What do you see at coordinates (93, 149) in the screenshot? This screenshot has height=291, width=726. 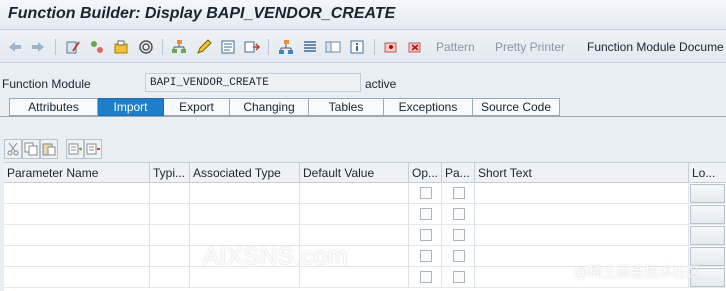 I see `delete-row-icon` at bounding box center [93, 149].